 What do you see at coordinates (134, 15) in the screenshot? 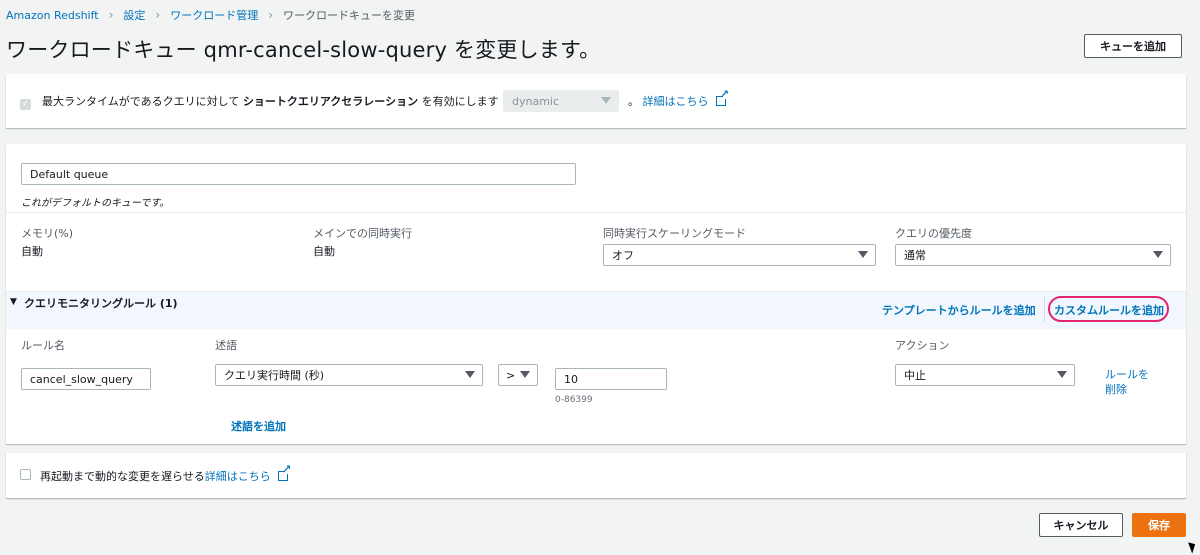
I see `breadcrumb-settings: 設定` at bounding box center [134, 15].